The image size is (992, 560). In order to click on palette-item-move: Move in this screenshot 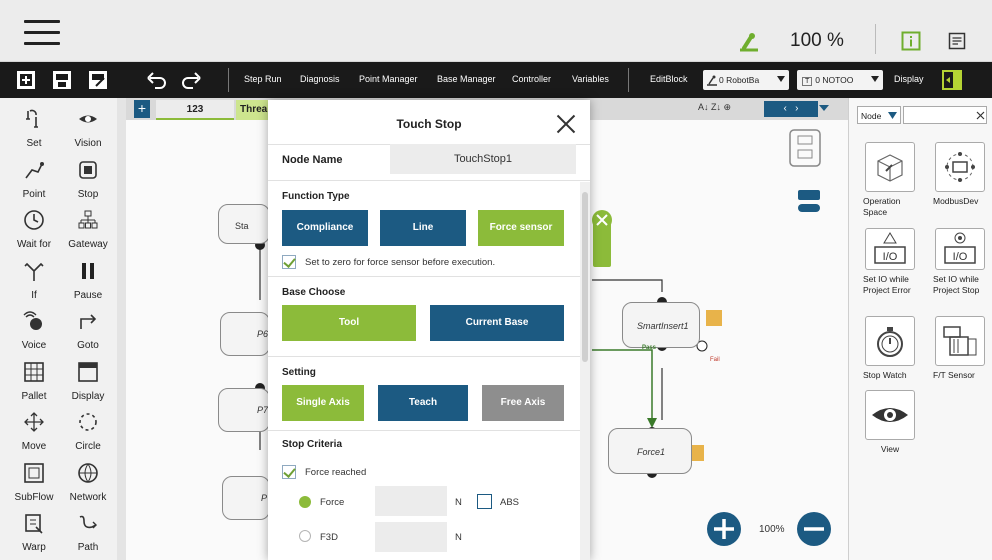, I will do `click(34, 429)`.